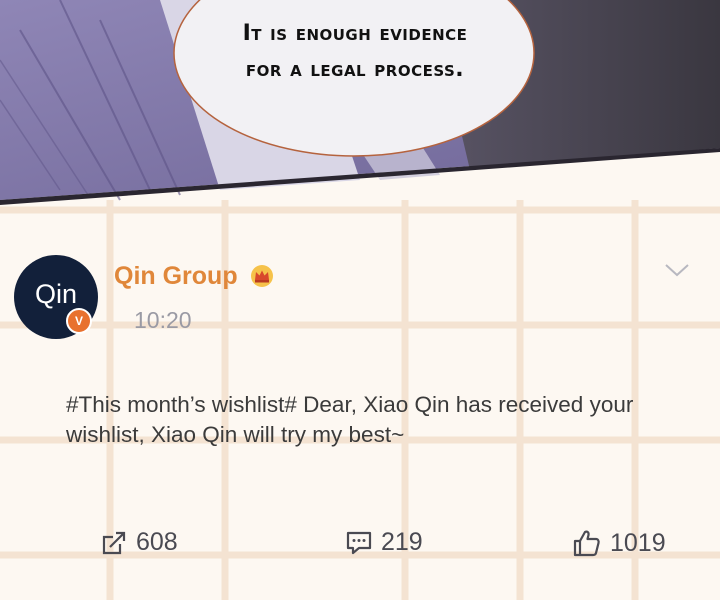  What do you see at coordinates (359, 542) in the screenshot?
I see `comment-icon` at bounding box center [359, 542].